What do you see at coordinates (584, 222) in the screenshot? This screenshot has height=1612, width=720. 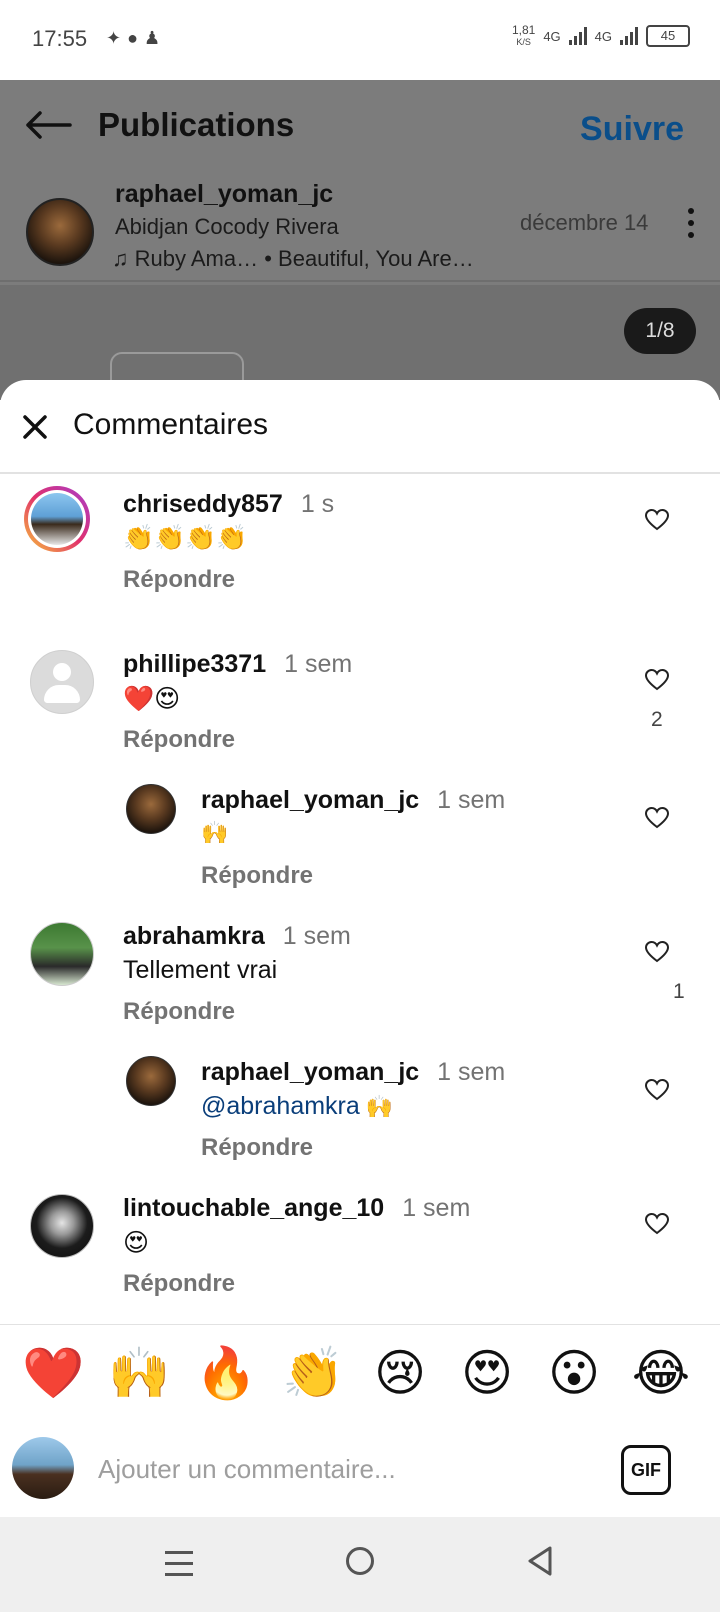 I see `post-date: décembre 14` at bounding box center [584, 222].